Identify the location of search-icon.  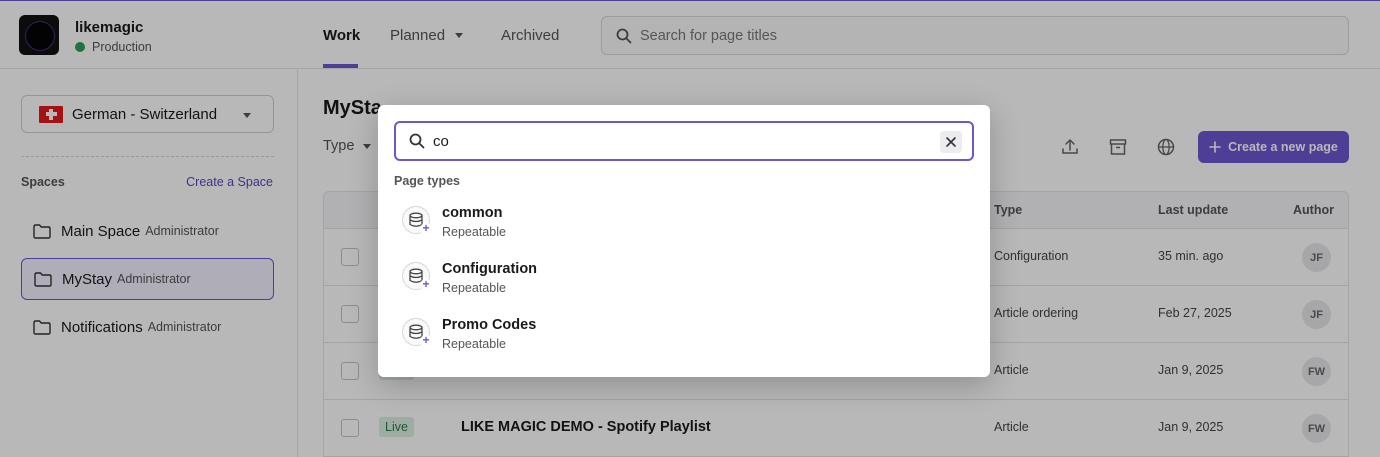
(417, 141).